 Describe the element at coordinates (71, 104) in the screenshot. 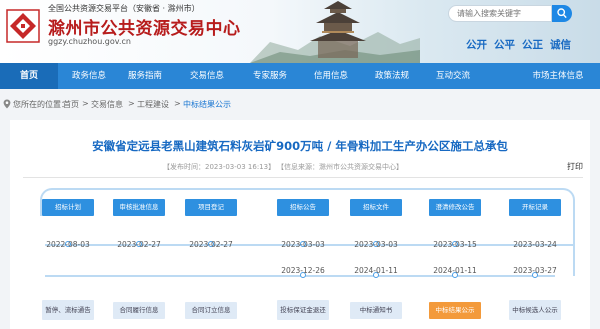

I see `breadcrumb-home: 首页` at that location.